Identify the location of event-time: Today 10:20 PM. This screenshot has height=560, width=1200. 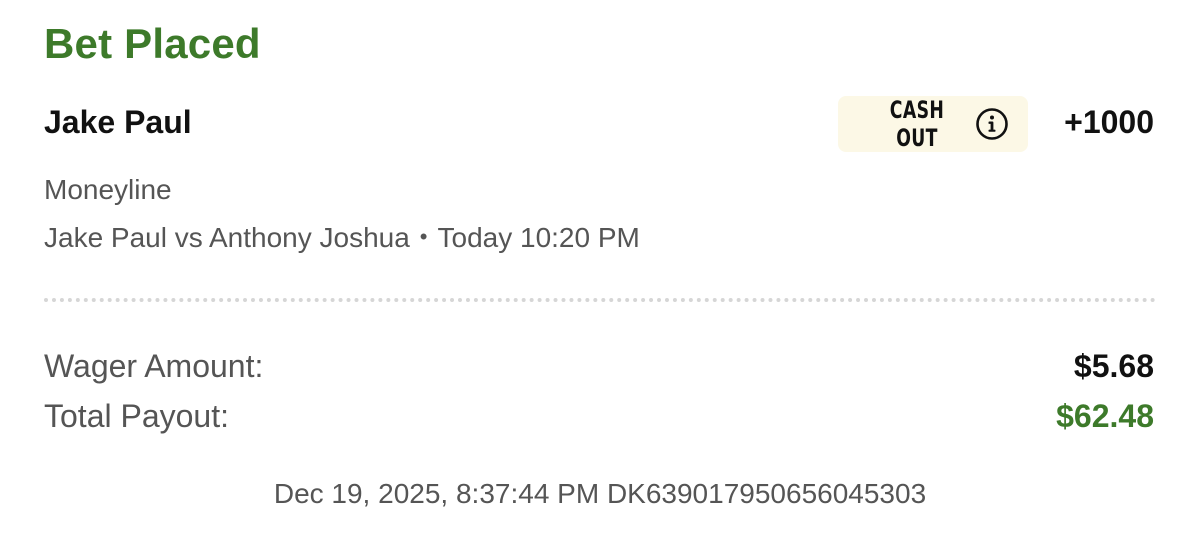
(538, 237).